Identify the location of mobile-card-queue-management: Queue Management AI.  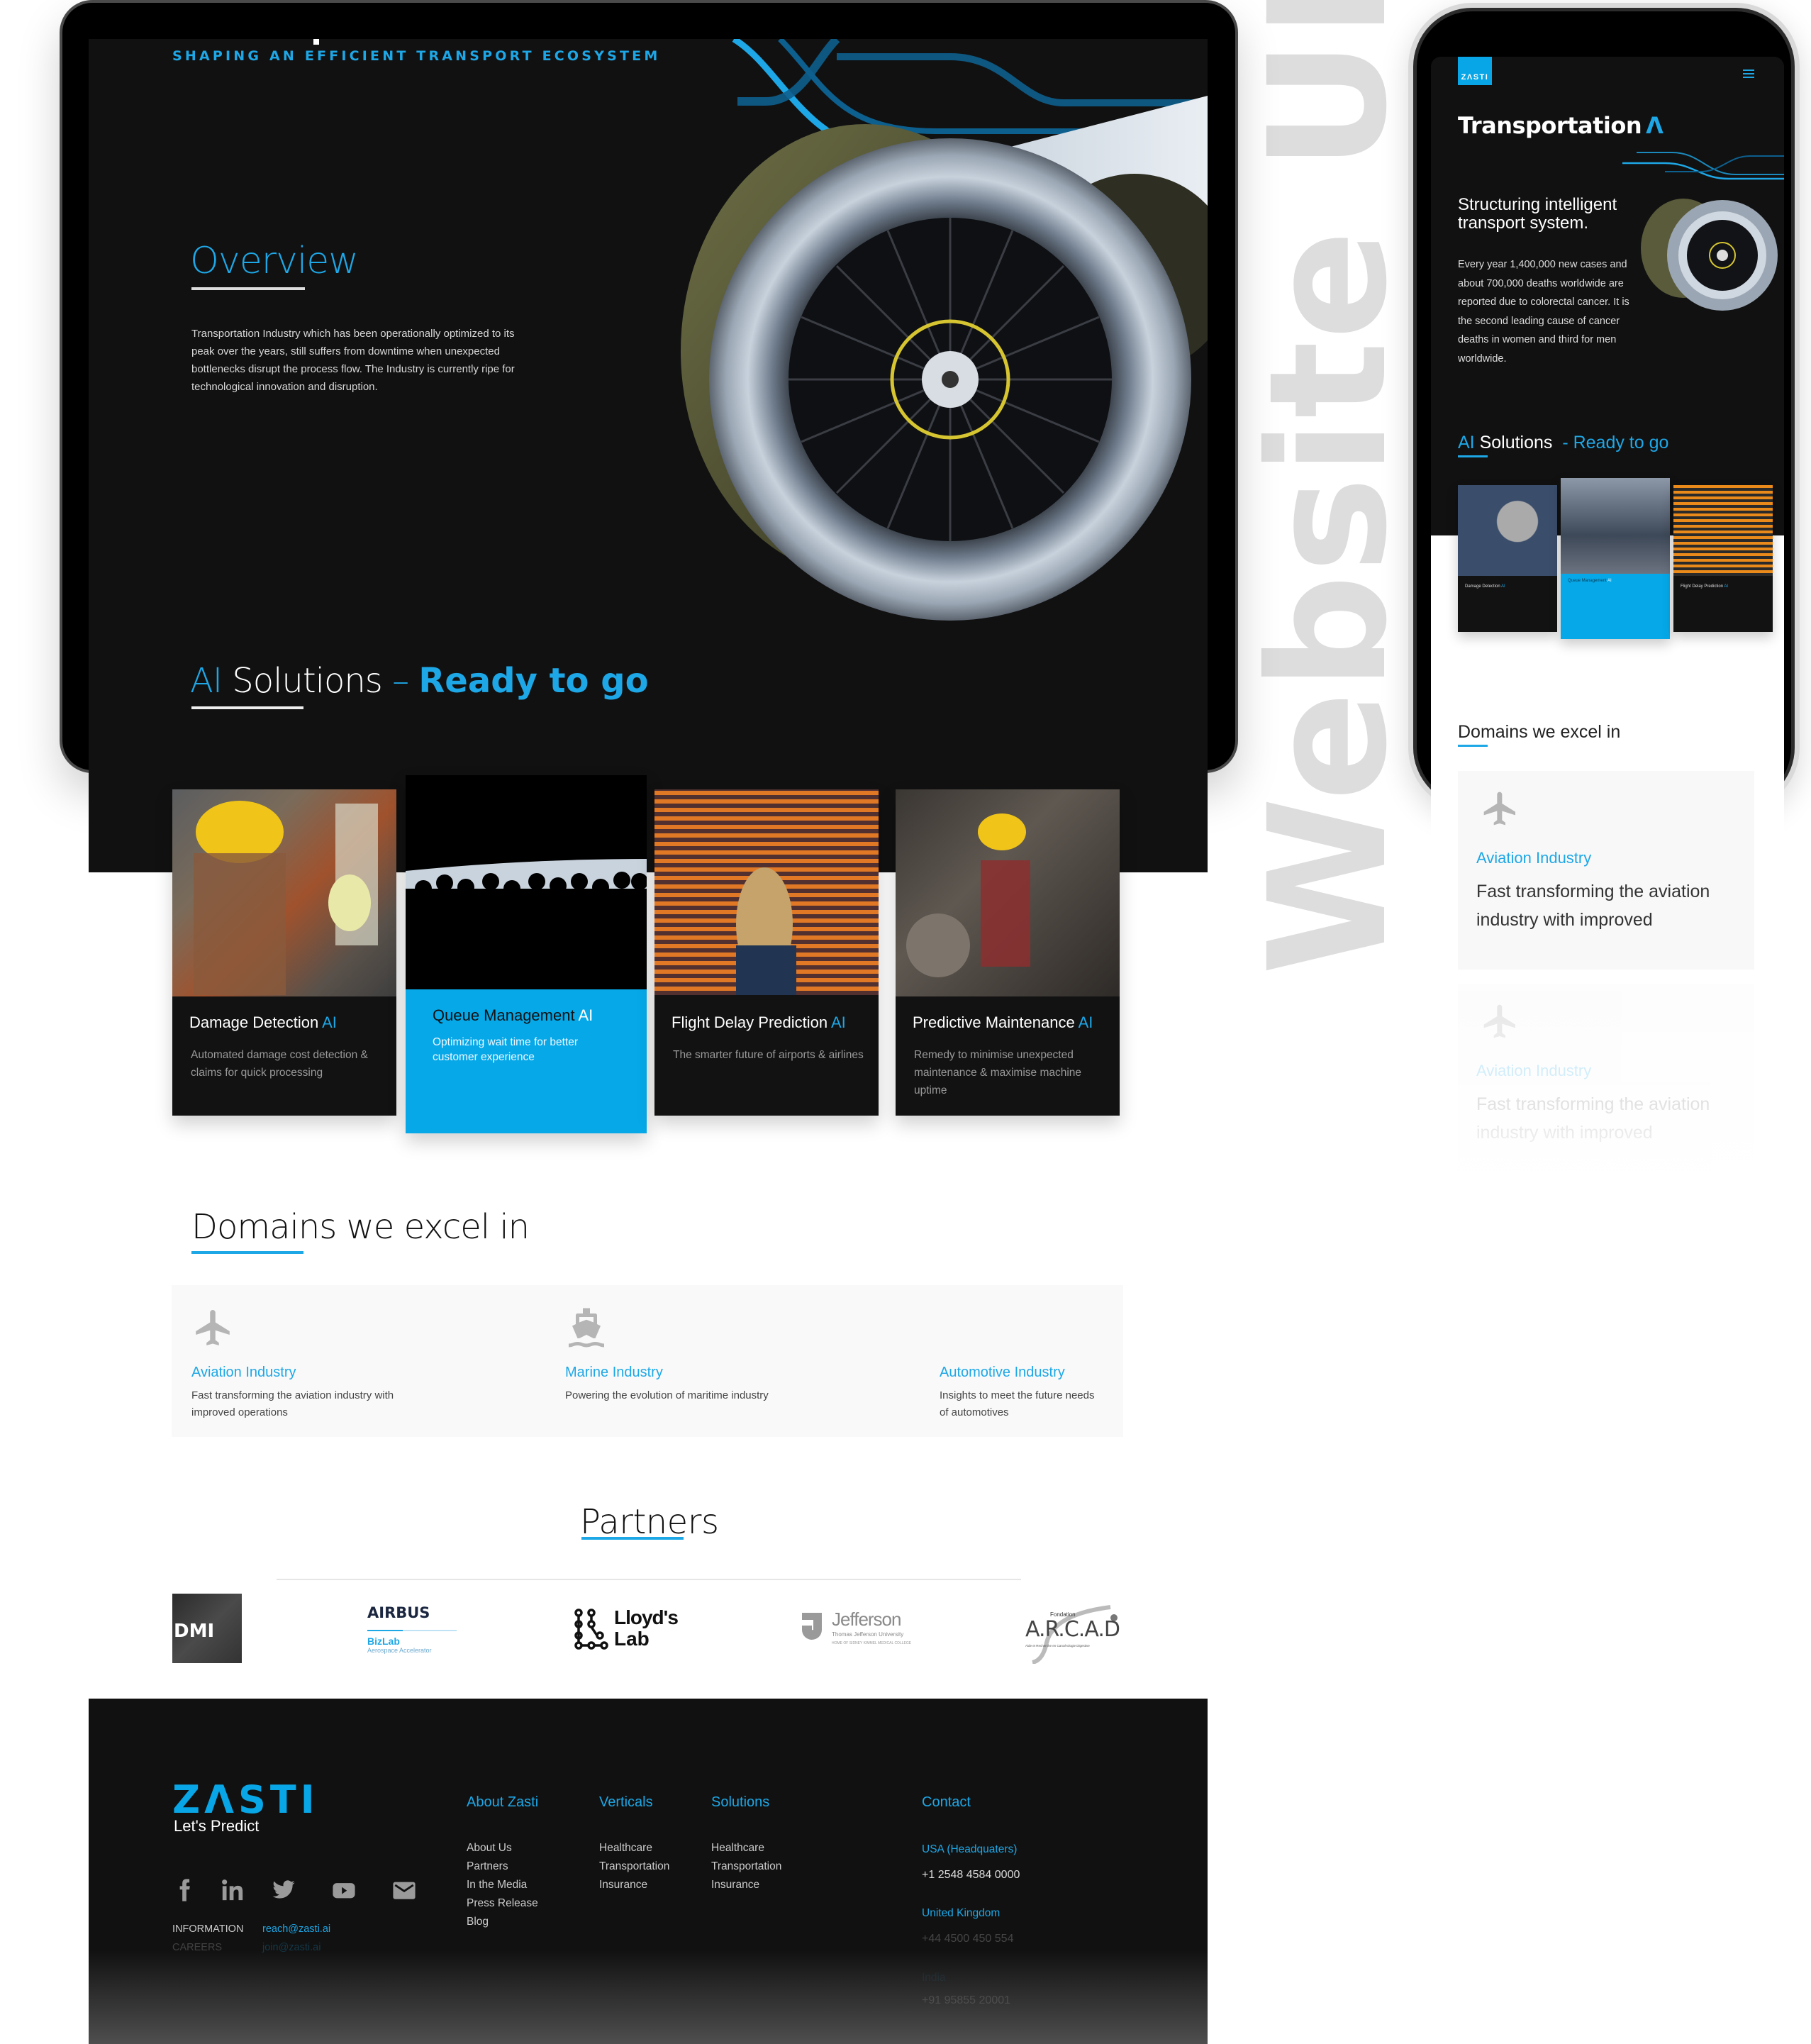
(1615, 558).